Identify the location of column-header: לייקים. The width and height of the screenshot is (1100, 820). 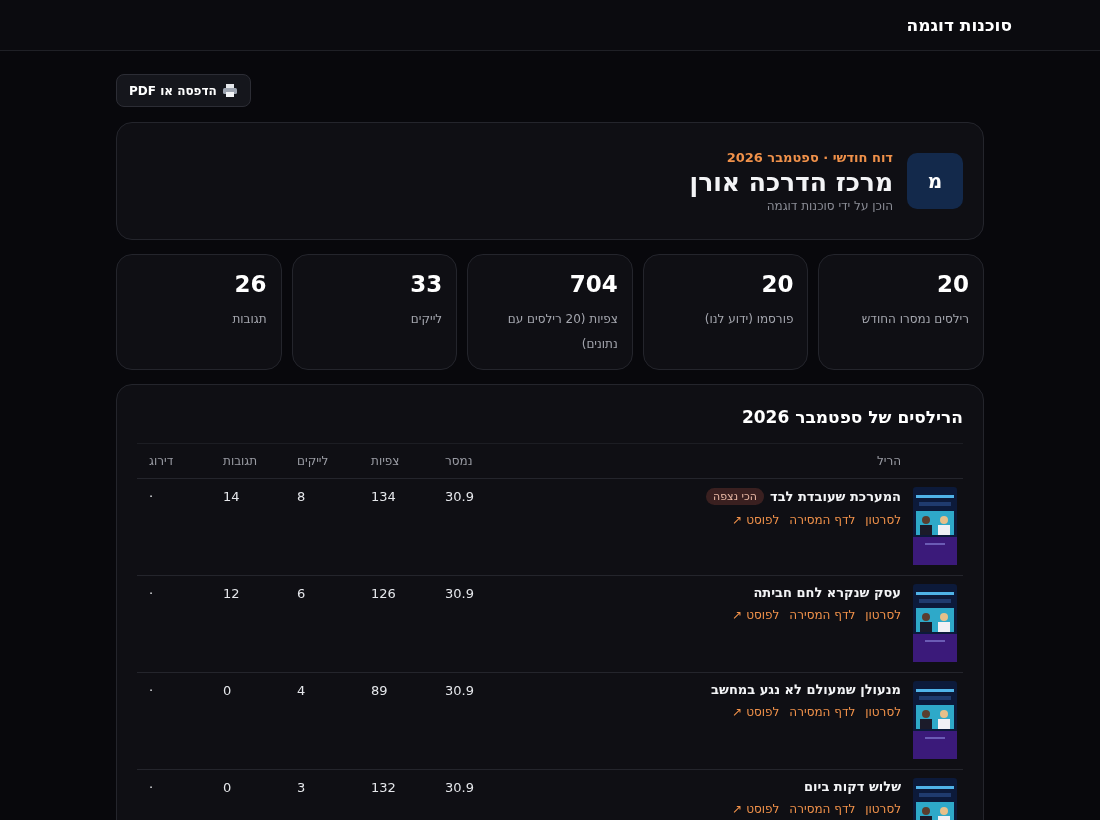
(322, 461).